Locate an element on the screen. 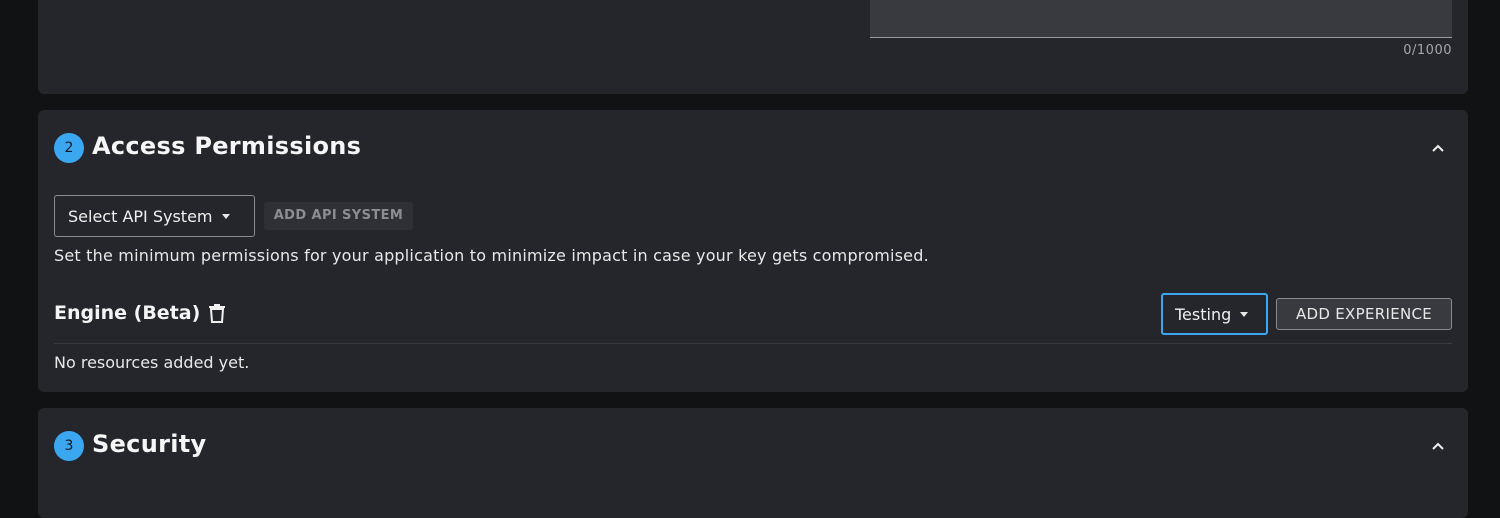 The image size is (1500, 518). experience-select-value: Testing is located at coordinates (1203, 314).